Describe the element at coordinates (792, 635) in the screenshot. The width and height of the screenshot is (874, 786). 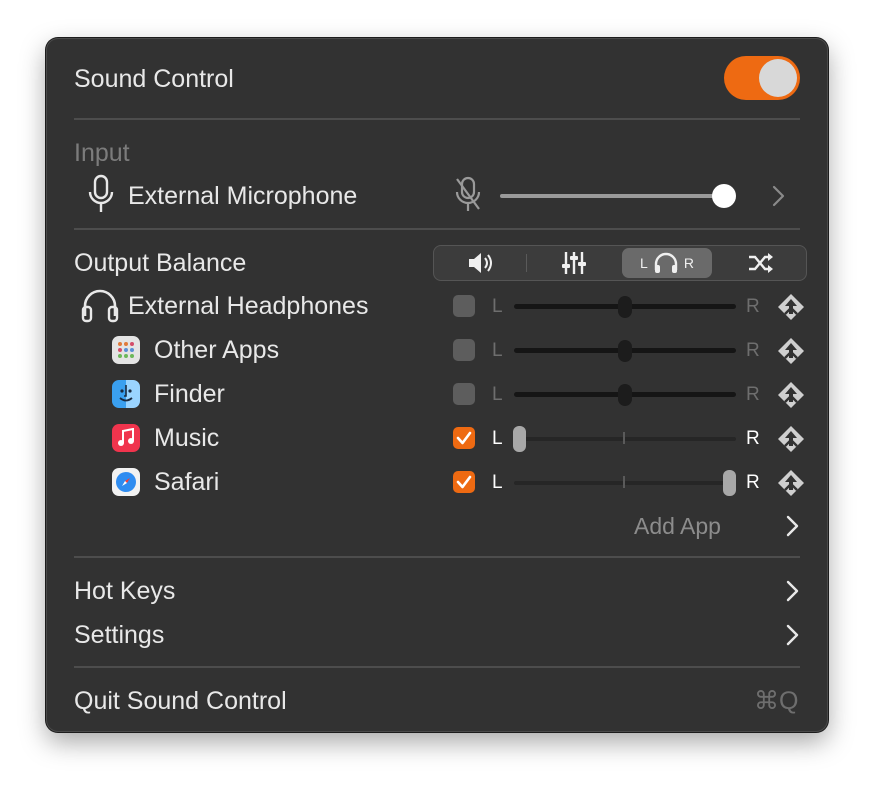
I see `settings-chevron-right-icon` at that location.